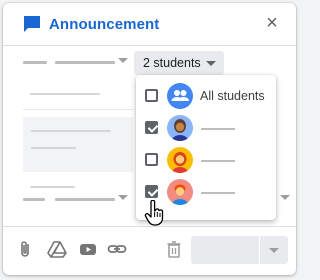  What do you see at coordinates (225, 250) in the screenshot?
I see `post-button` at bounding box center [225, 250].